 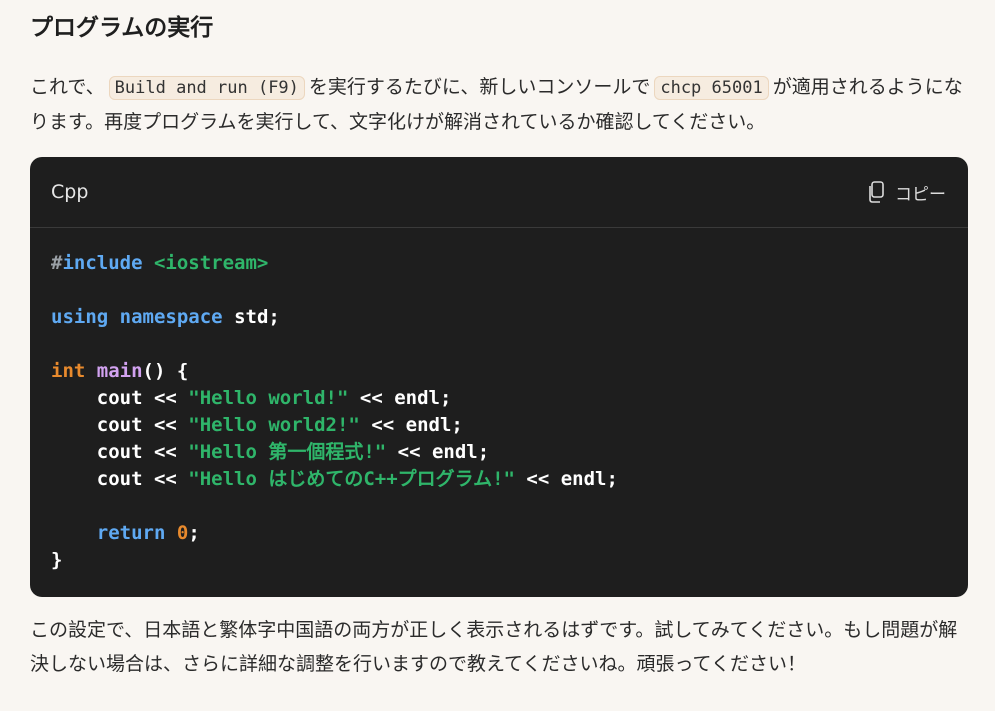 I want to click on intro-text-1: これで、, so click(x=67, y=87).